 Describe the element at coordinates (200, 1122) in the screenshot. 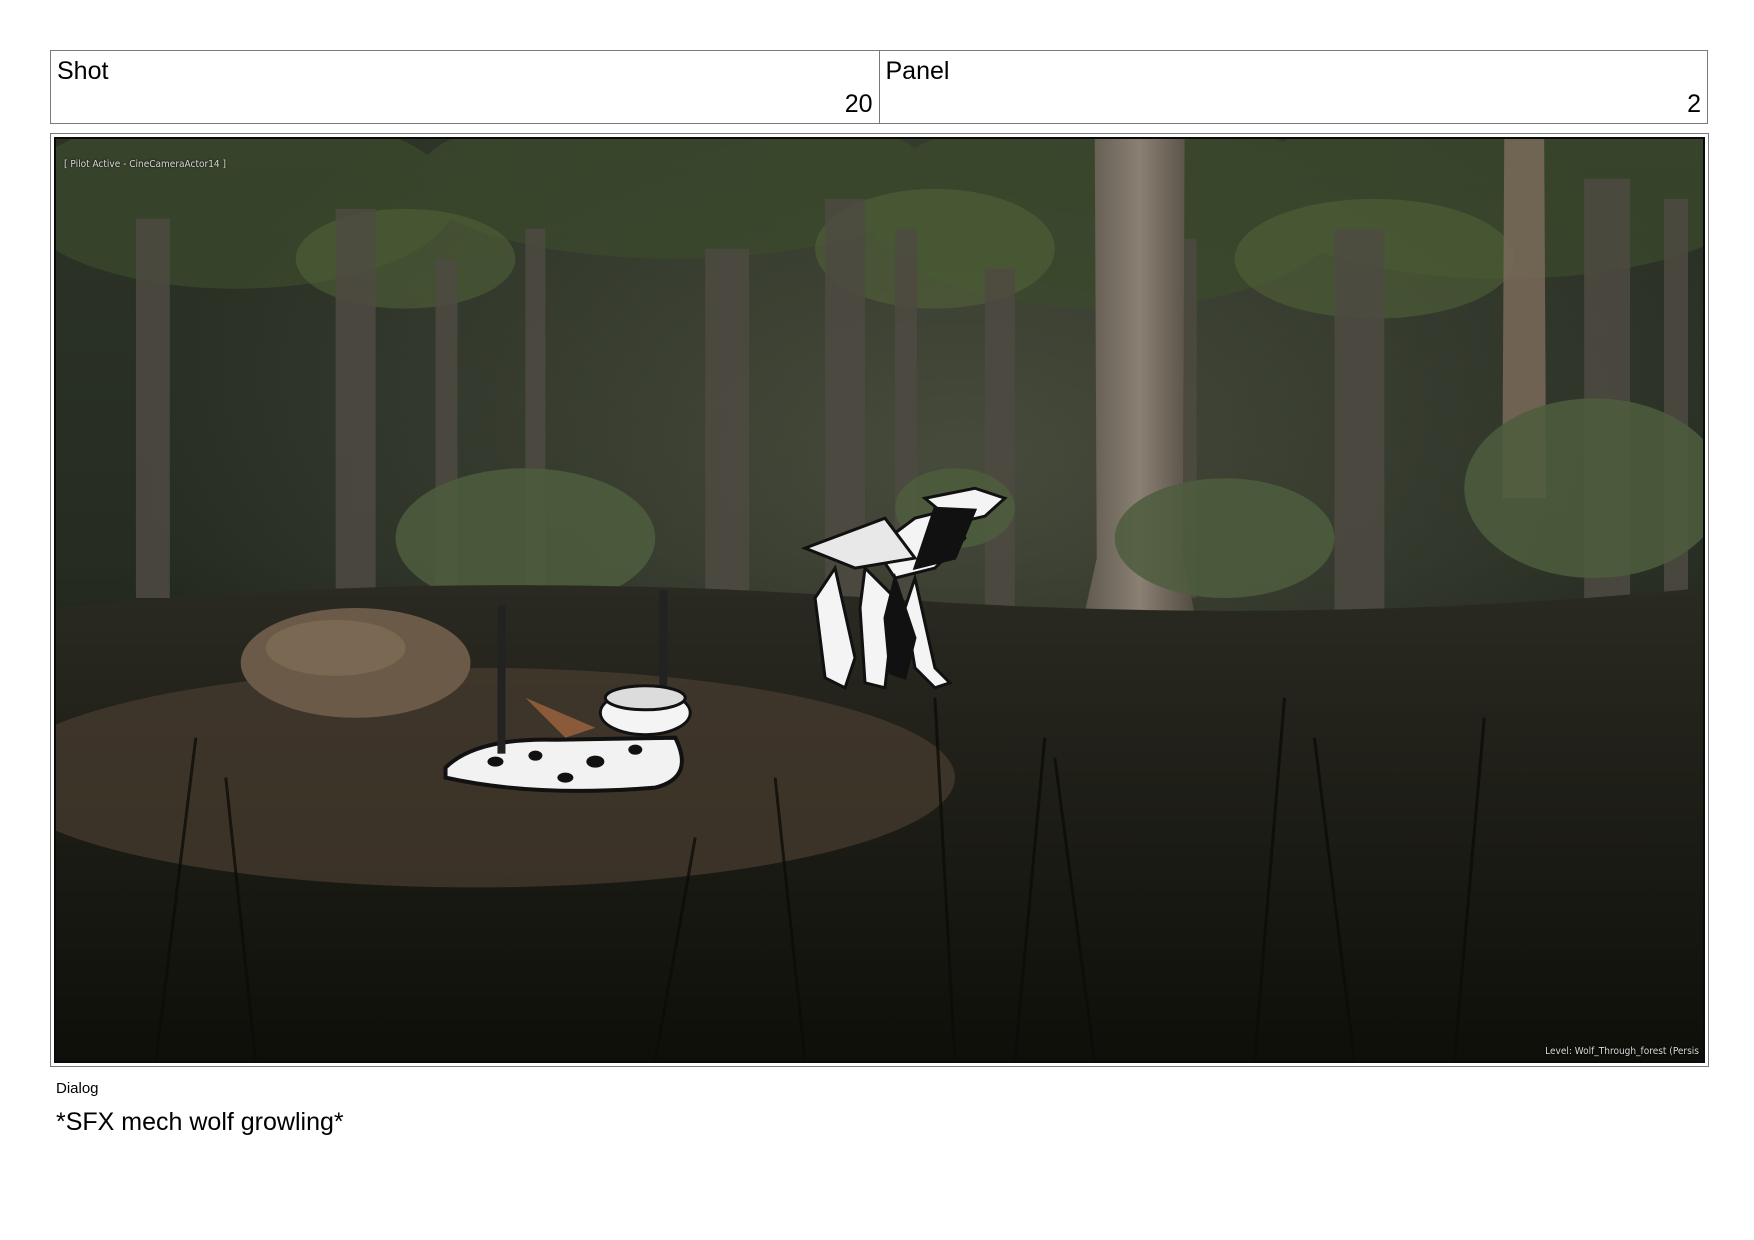

I see `dialog-text: *SFX mech wolf growling*` at that location.